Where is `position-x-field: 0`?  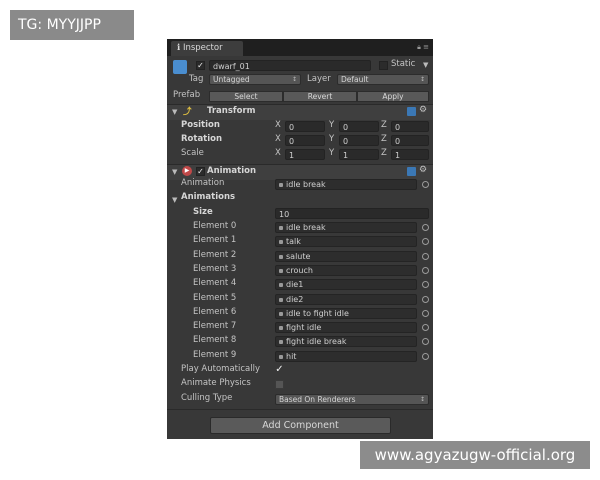 position-x-field: 0 is located at coordinates (305, 126).